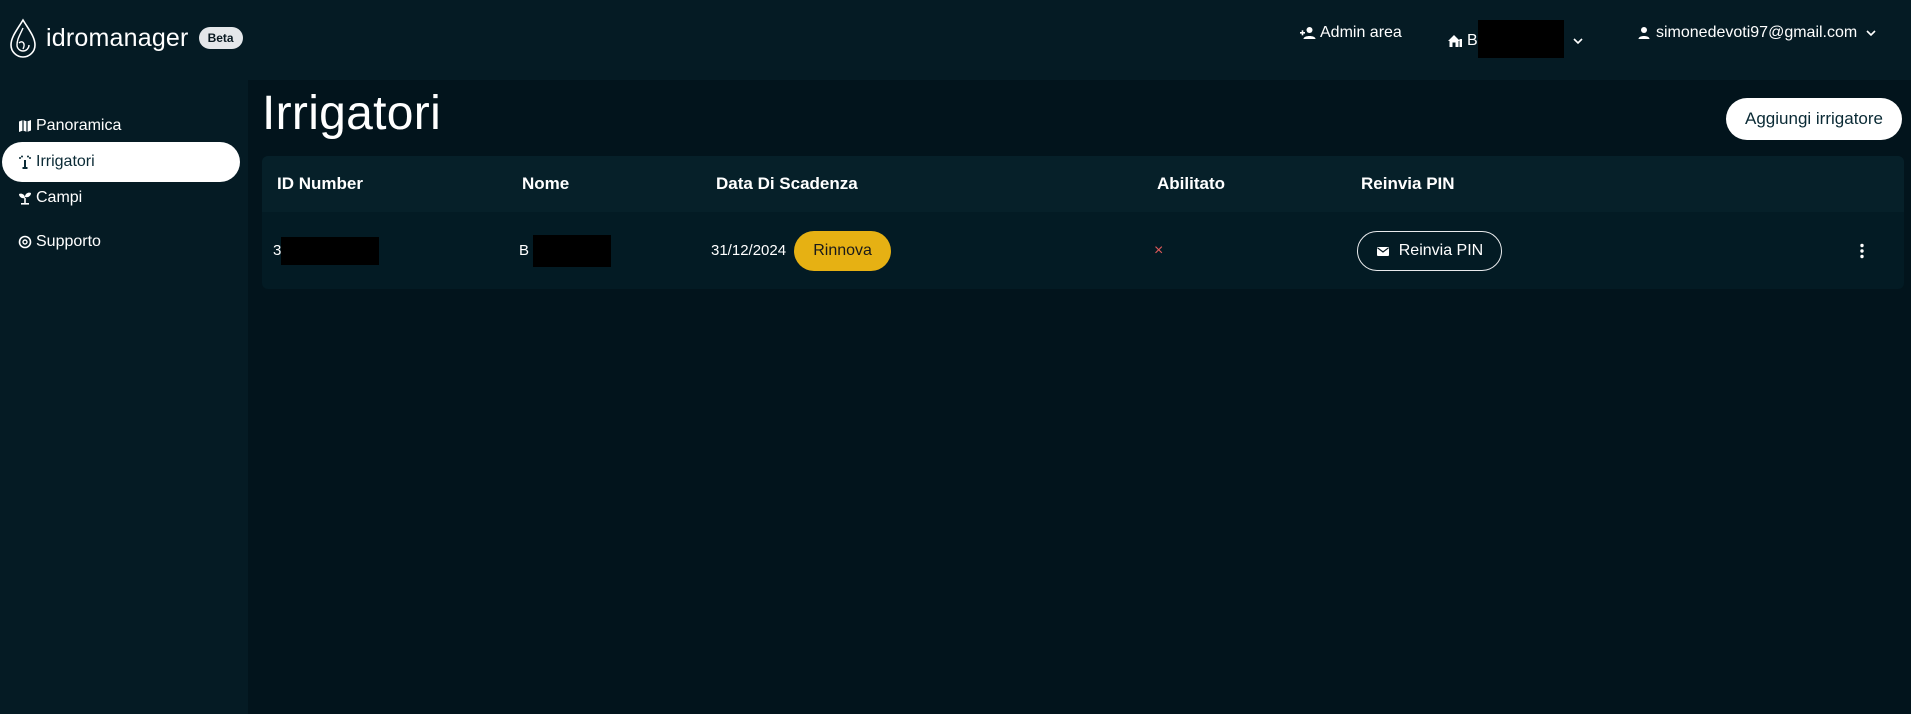  I want to click on sidebar-item-campi: Campi, so click(121, 198).